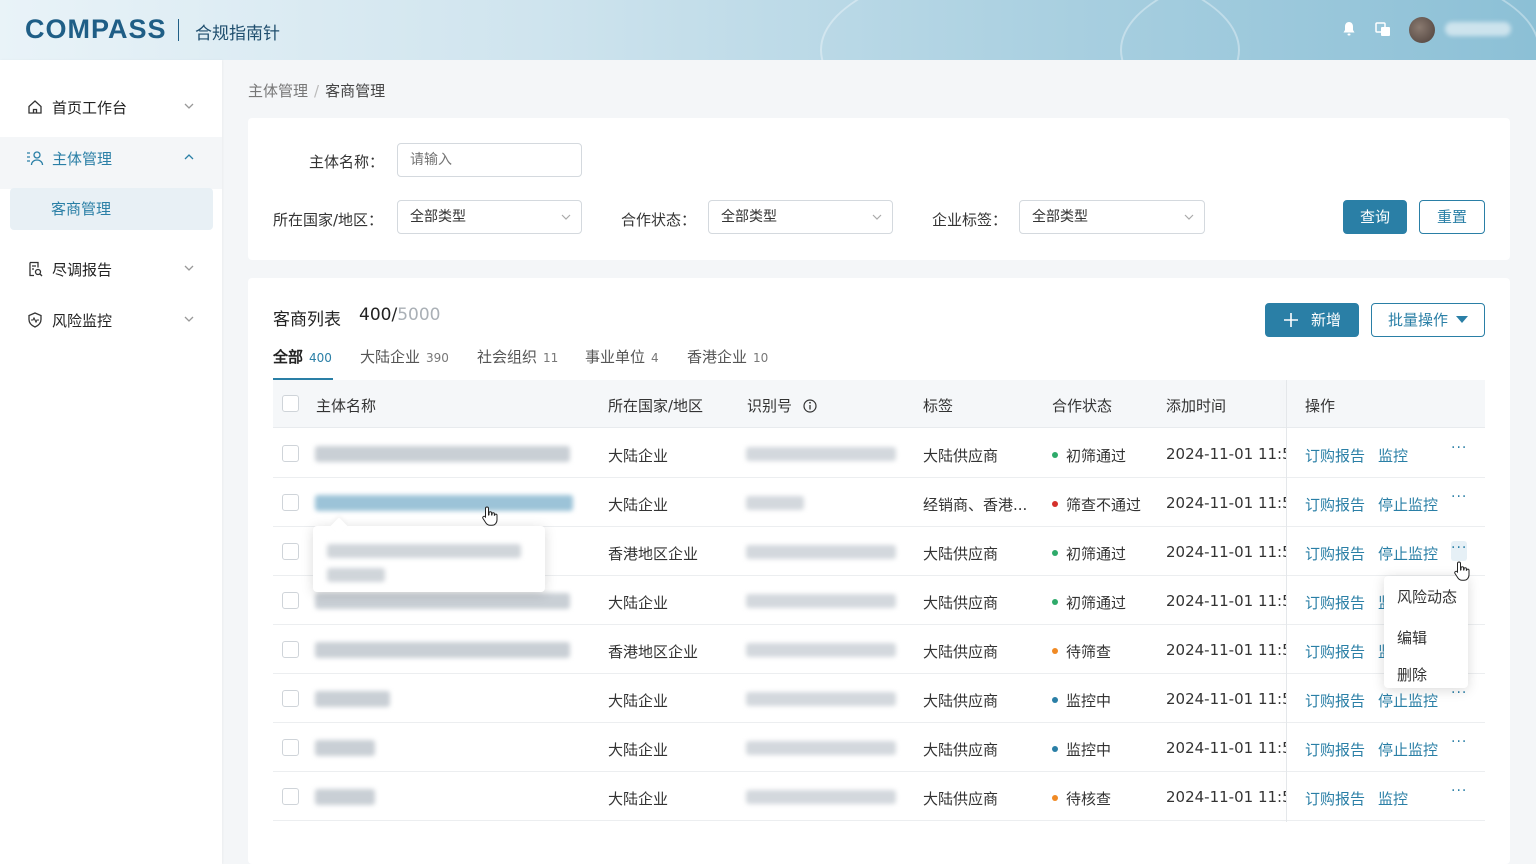  What do you see at coordinates (659, 220) in the screenshot?
I see `coop-filter-label: 合作状态：` at bounding box center [659, 220].